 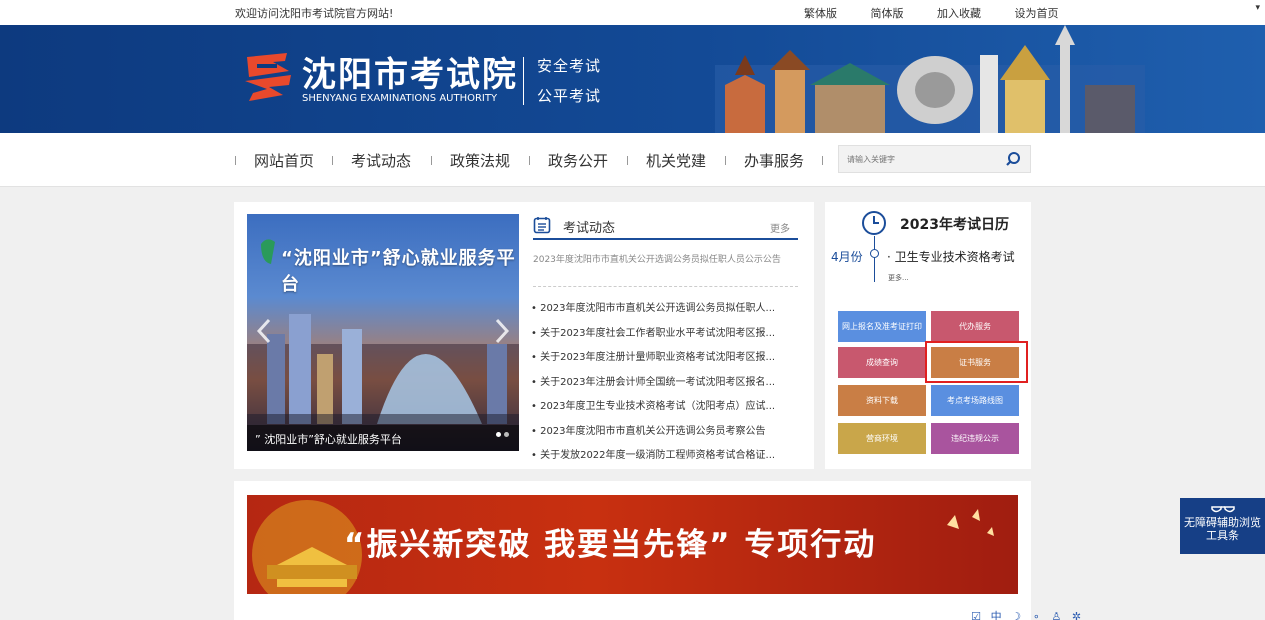 What do you see at coordinates (578, 160) in the screenshot?
I see `nav-gov-affairs: 政务公开` at bounding box center [578, 160].